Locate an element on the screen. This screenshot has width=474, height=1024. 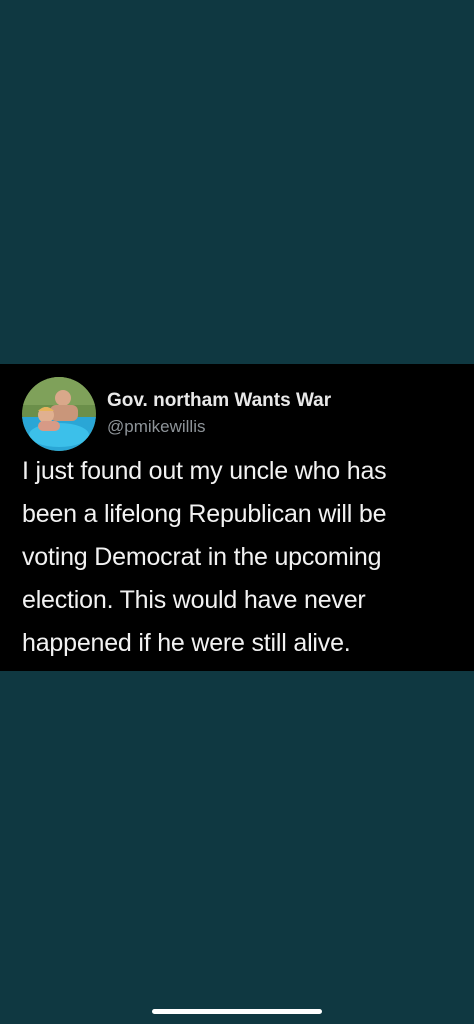
user-handle: @pmikewillis is located at coordinates (156, 427).